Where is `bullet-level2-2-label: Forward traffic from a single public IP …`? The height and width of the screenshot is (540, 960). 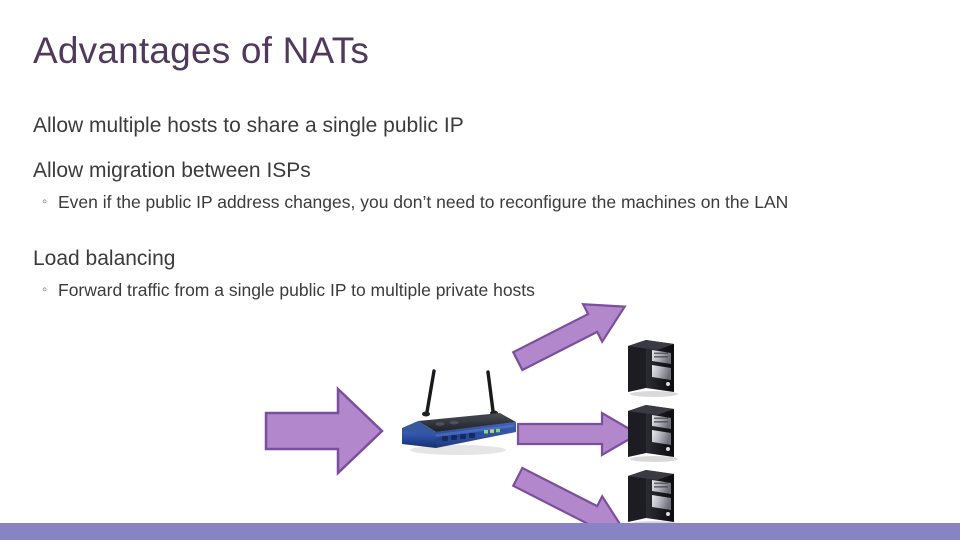 bullet-level2-2-label: Forward traffic from a single public IP … is located at coordinates (296, 290).